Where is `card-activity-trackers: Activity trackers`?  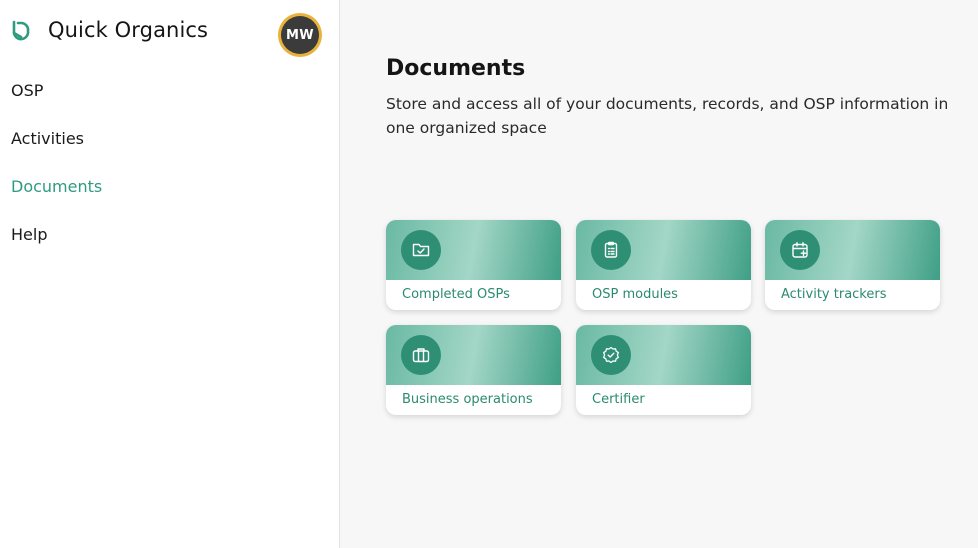 card-activity-trackers: Activity trackers is located at coordinates (852, 265).